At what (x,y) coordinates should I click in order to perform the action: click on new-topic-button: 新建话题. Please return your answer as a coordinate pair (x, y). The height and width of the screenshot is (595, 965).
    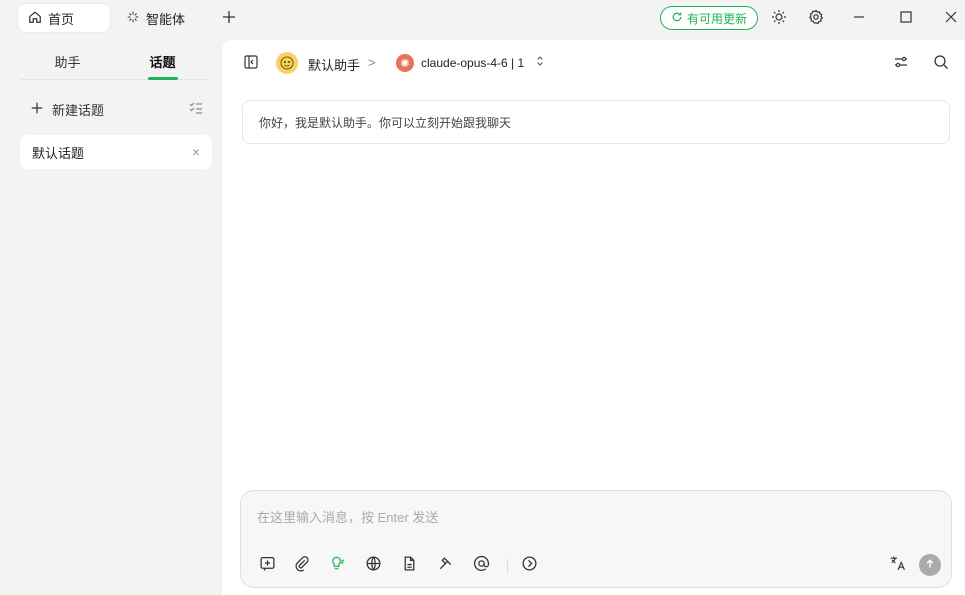
    Looking at the image, I should click on (67, 109).